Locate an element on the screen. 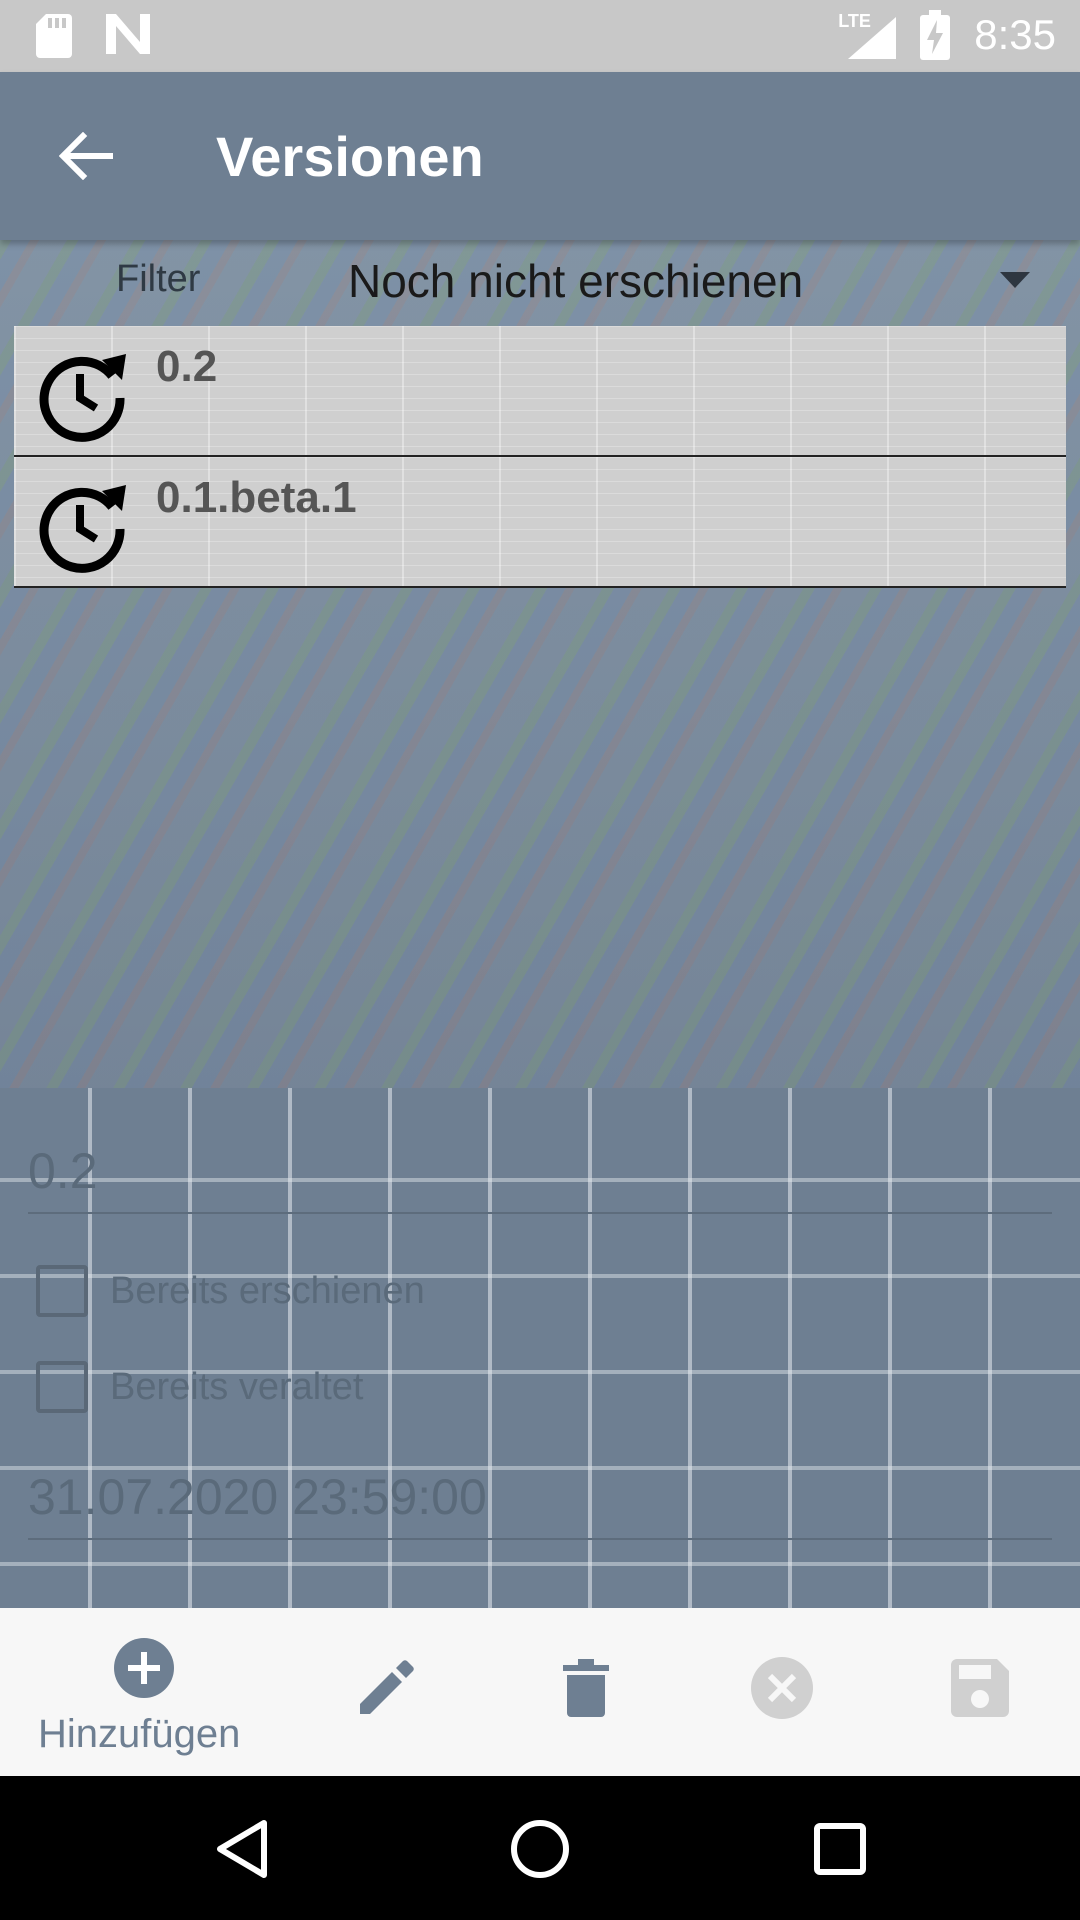  filter-label: Filter is located at coordinates (158, 279).